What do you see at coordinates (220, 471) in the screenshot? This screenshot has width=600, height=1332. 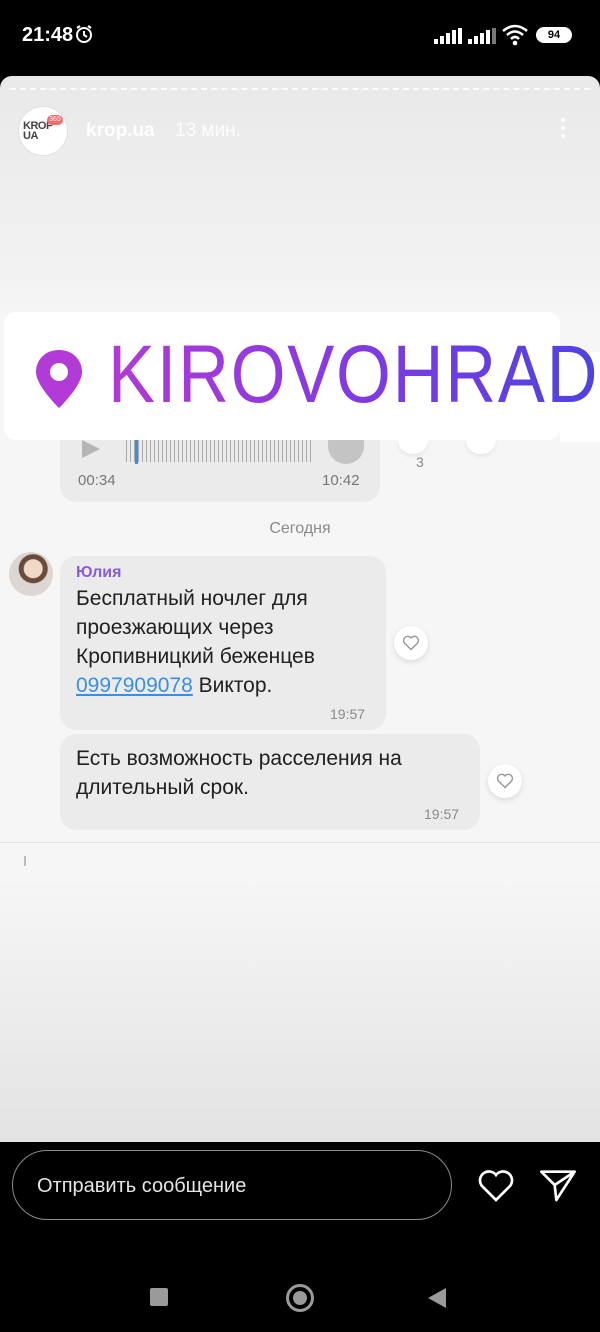 I see `audio-message: 00:34 10:42` at bounding box center [220, 471].